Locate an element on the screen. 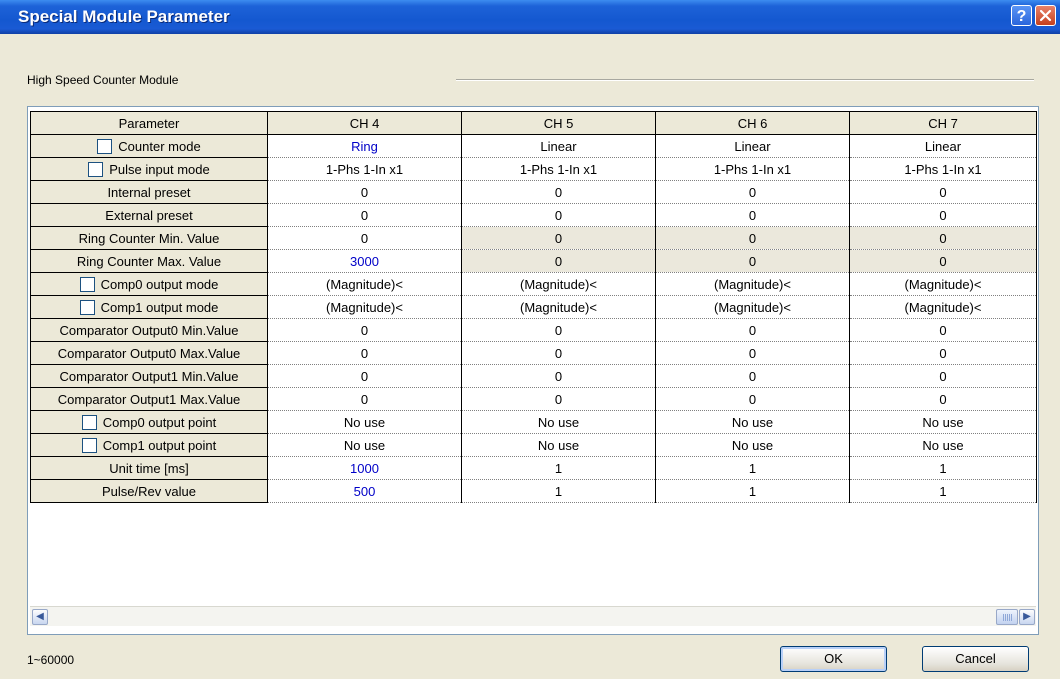  value-cell-ch5: Linear is located at coordinates (558, 146).